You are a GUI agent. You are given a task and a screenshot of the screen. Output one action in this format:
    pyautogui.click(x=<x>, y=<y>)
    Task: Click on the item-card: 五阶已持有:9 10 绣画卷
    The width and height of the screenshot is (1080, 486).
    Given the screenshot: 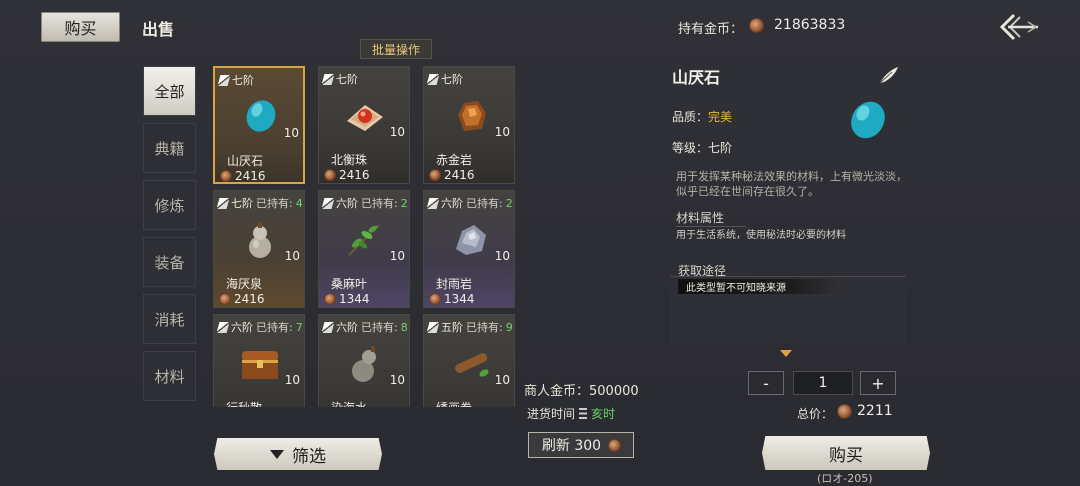 What is the action you would take?
    pyautogui.click(x=469, y=360)
    